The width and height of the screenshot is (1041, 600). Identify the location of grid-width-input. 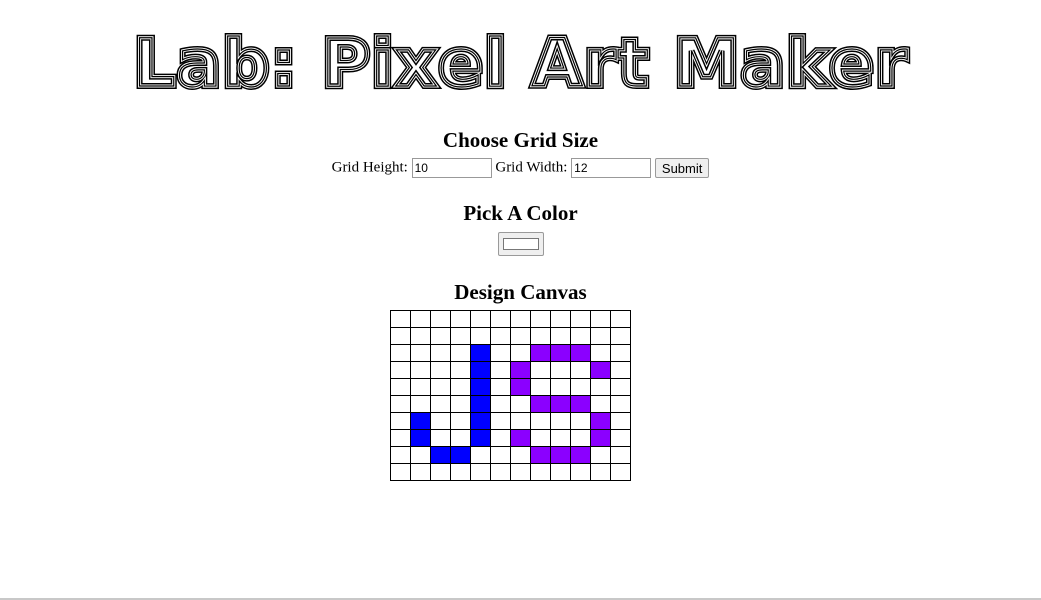
(611, 168).